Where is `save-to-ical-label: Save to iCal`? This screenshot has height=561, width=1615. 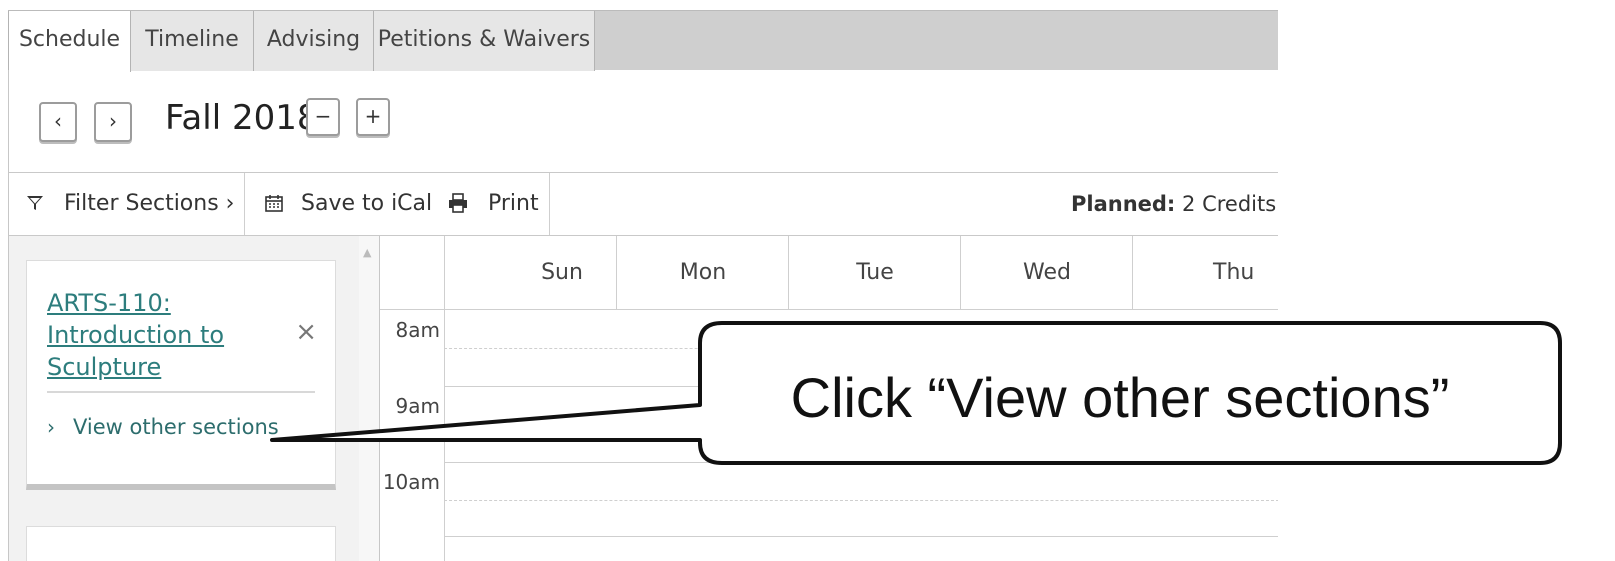
save-to-ical-label: Save to iCal is located at coordinates (367, 203).